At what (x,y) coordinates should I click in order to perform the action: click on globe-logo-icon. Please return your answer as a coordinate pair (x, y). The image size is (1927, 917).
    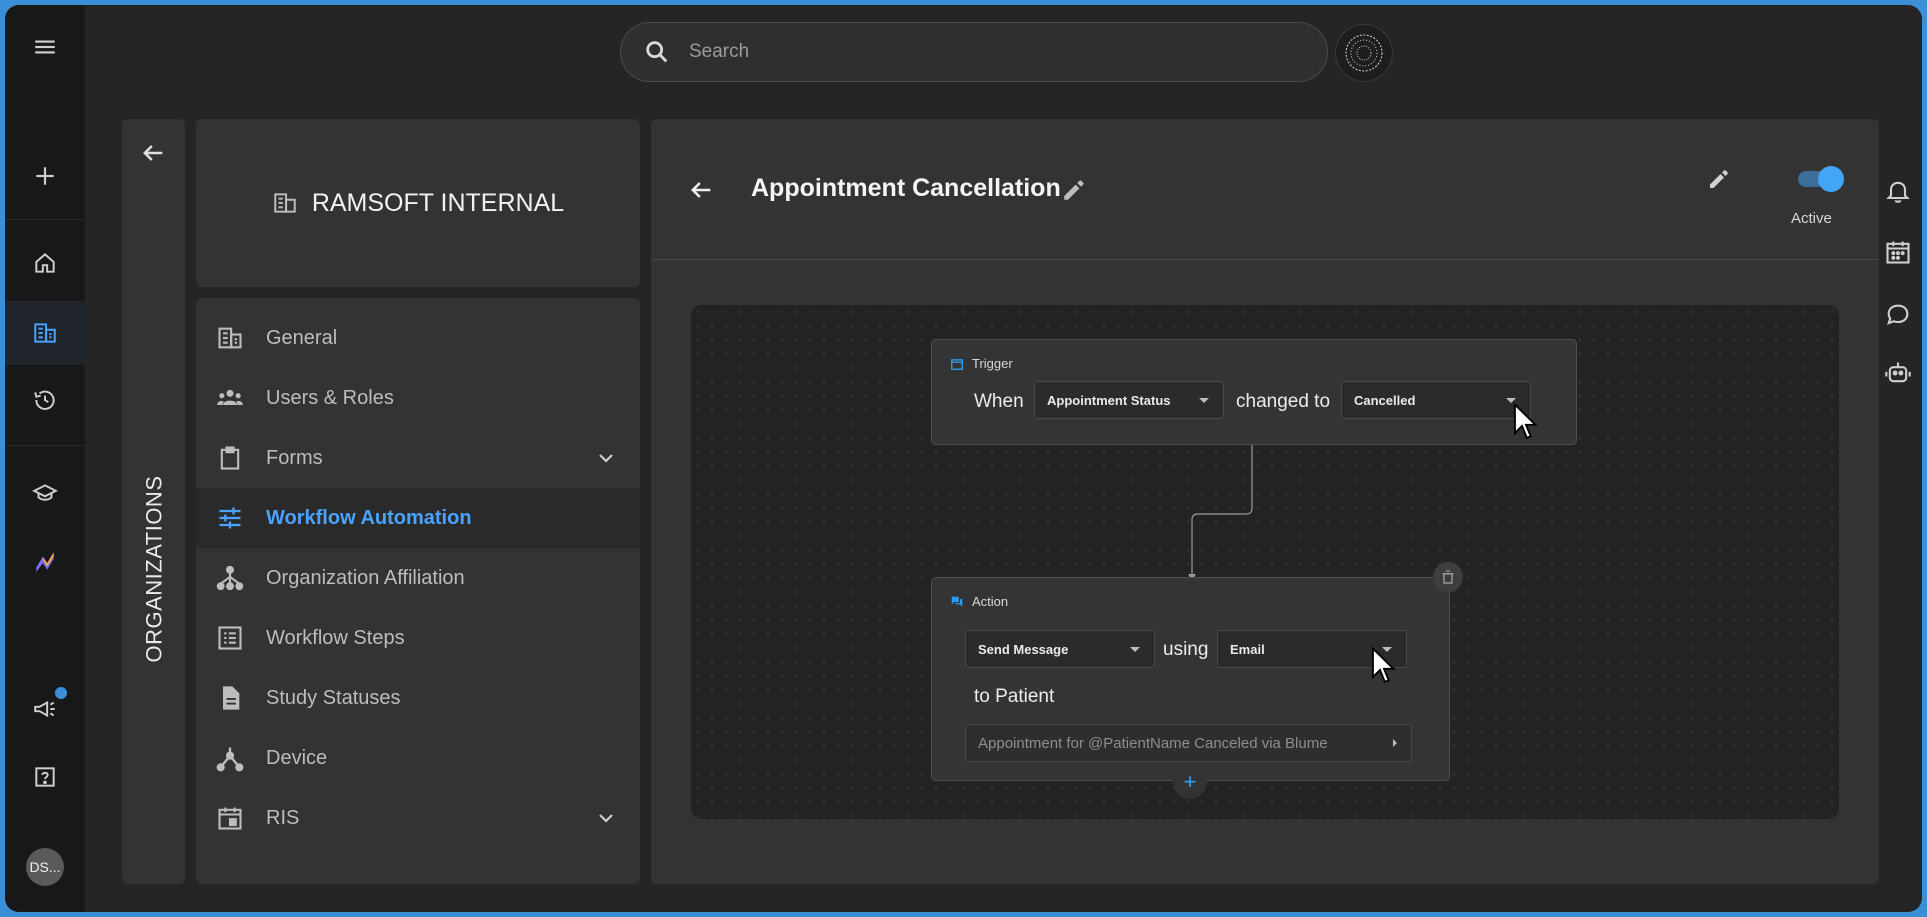
    Looking at the image, I should click on (1364, 53).